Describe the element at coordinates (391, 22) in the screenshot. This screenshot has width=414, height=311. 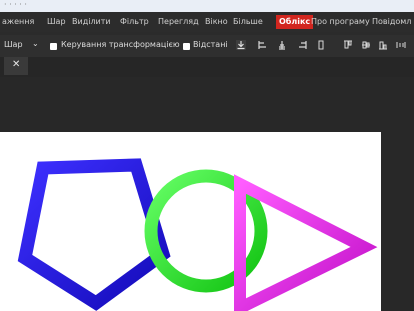
I see `menu-notifications: Повідомл` at that location.